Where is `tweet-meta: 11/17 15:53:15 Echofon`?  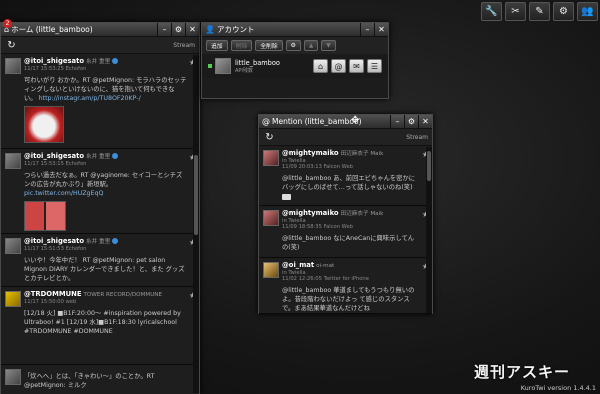 tweet-meta: 11/17 15:53:15 Echofon is located at coordinates (55, 164).